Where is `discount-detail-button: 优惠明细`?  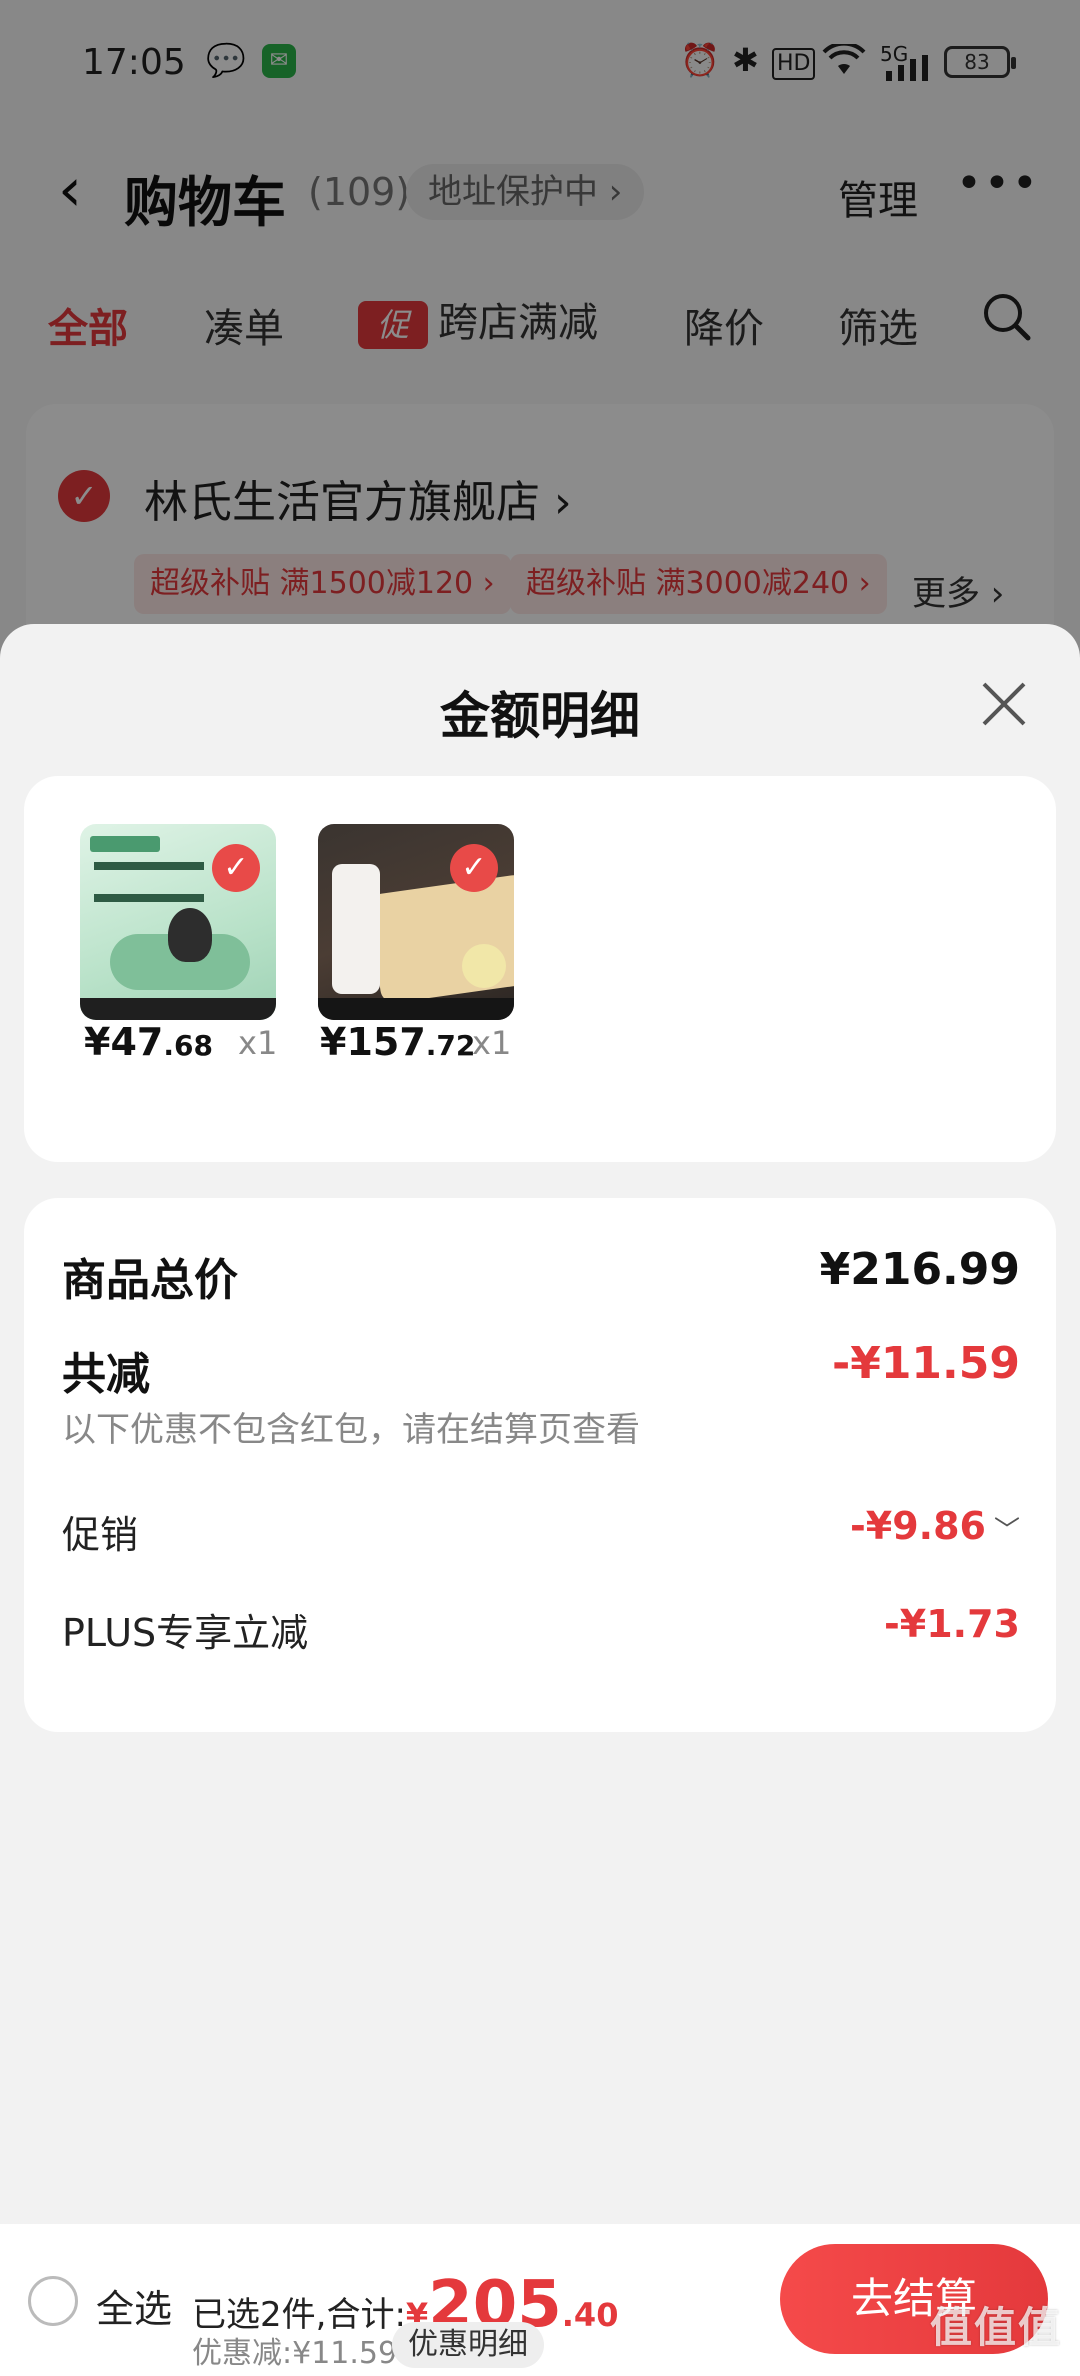
discount-detail-button: 优惠明细 is located at coordinates (468, 2345).